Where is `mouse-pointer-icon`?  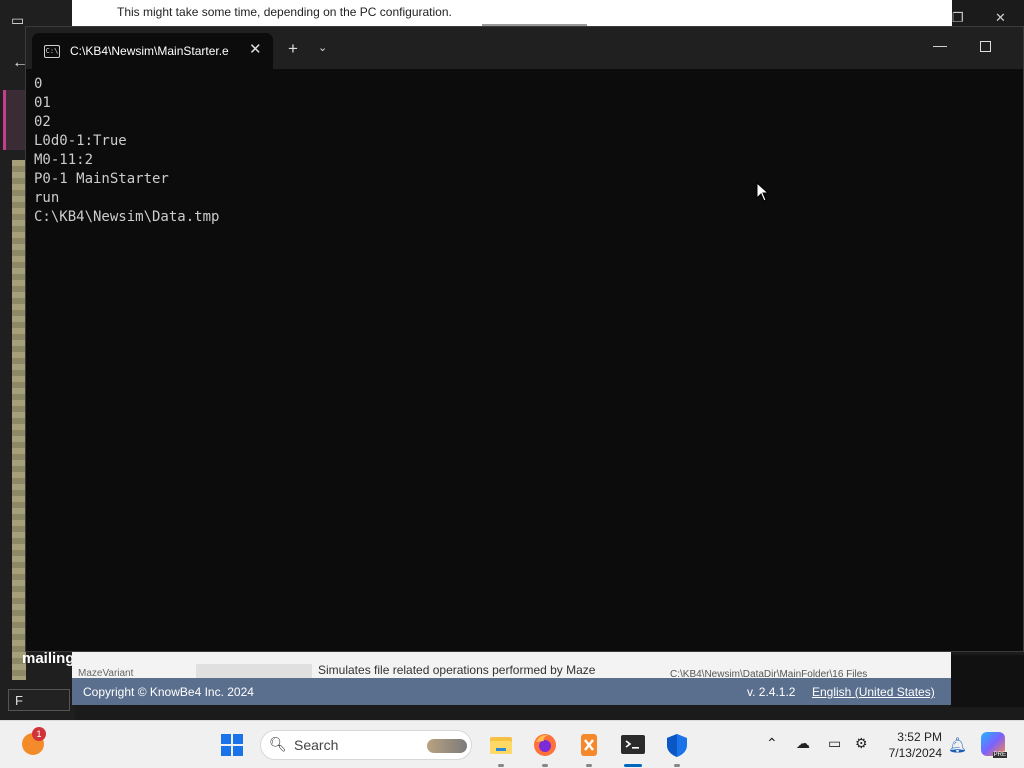 mouse-pointer-icon is located at coordinates (763, 192).